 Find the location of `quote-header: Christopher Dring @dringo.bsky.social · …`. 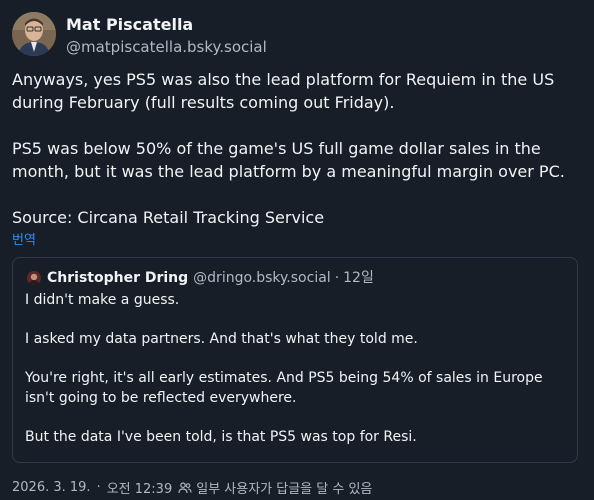

quote-header: Christopher Dring @dringo.bsky.social · … is located at coordinates (200, 278).